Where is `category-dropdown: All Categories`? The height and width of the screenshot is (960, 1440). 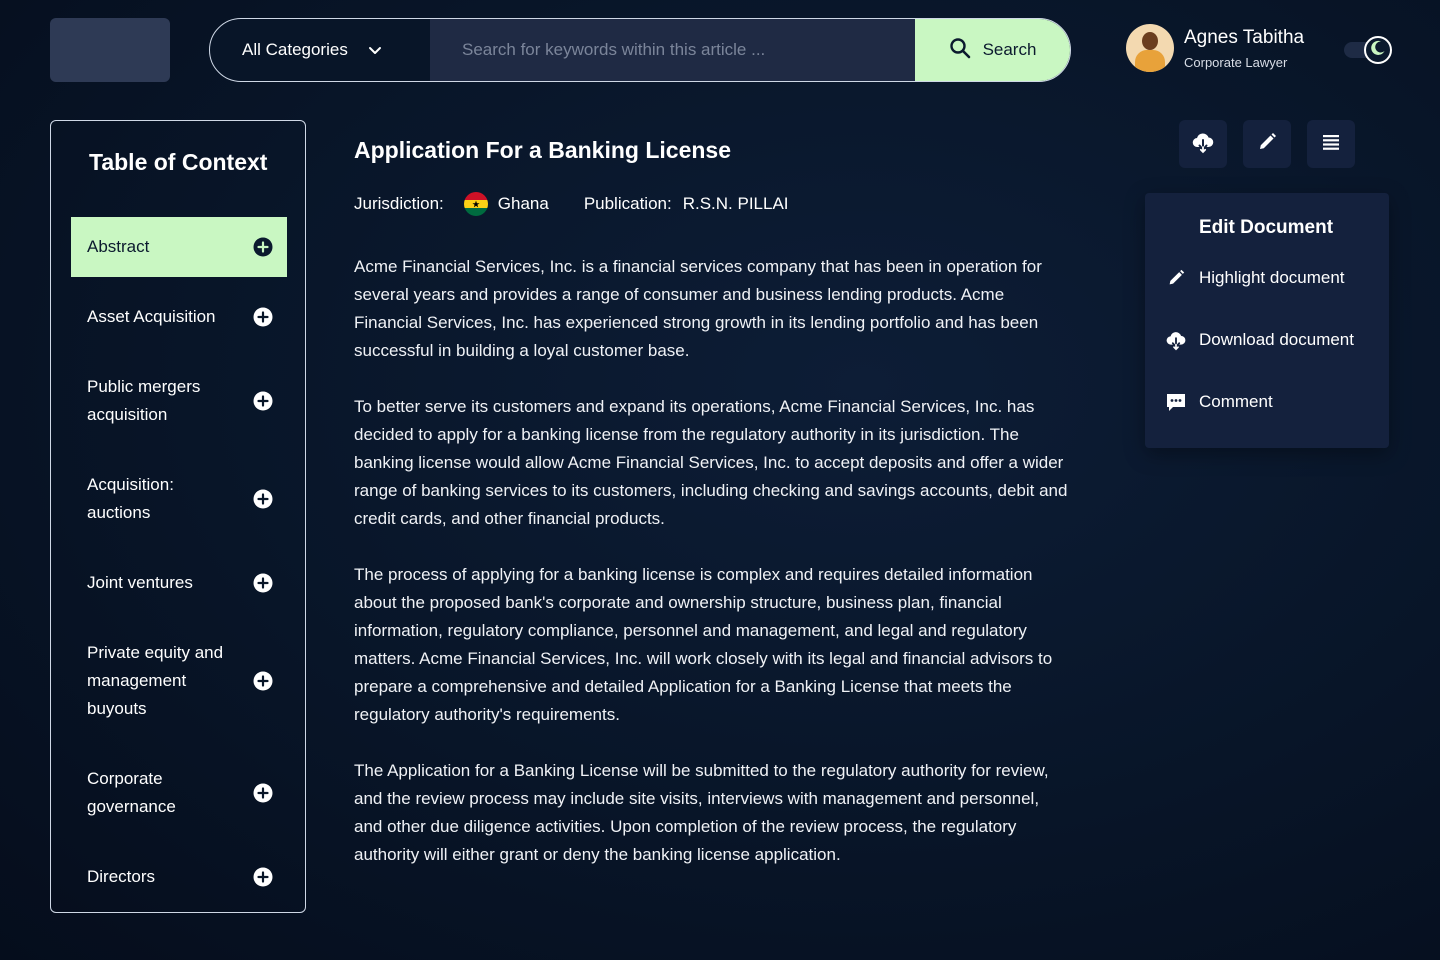
category-dropdown: All Categories is located at coordinates (320, 50).